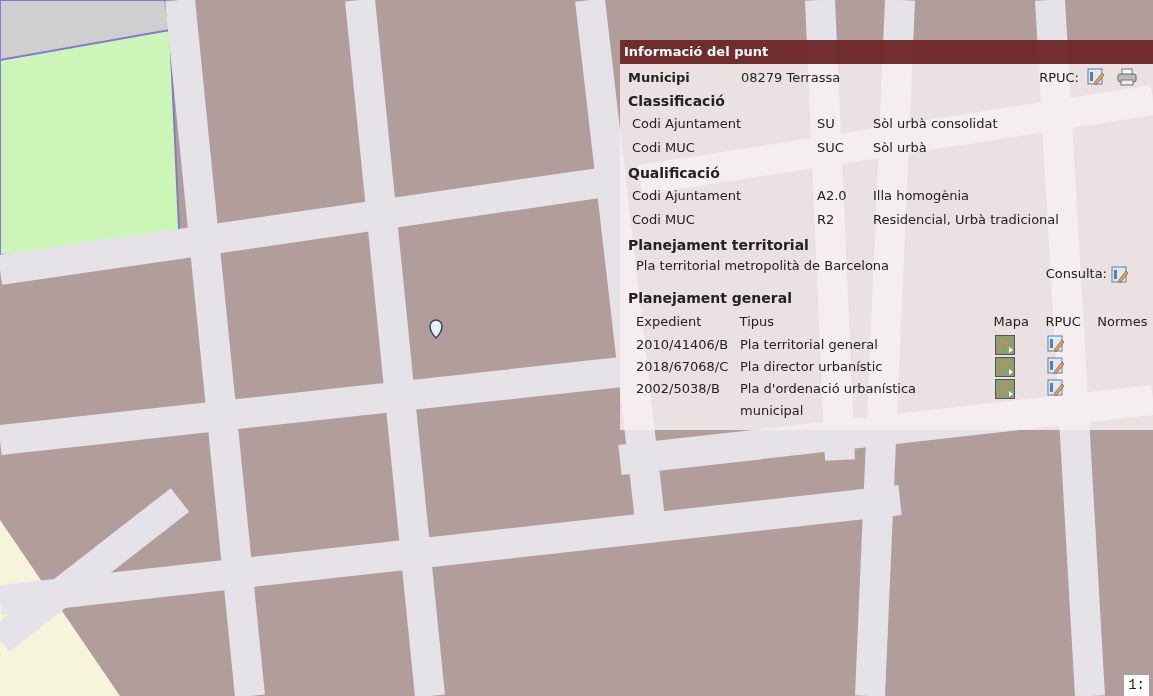 This screenshot has height=696, width=1153. Describe the element at coordinates (678, 389) in the screenshot. I see `table-cell-text: 2002/5038/B` at that location.